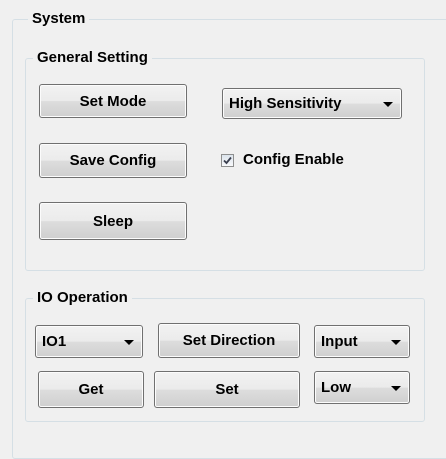 The image size is (446, 459). I want to click on get-button: Get, so click(91, 389).